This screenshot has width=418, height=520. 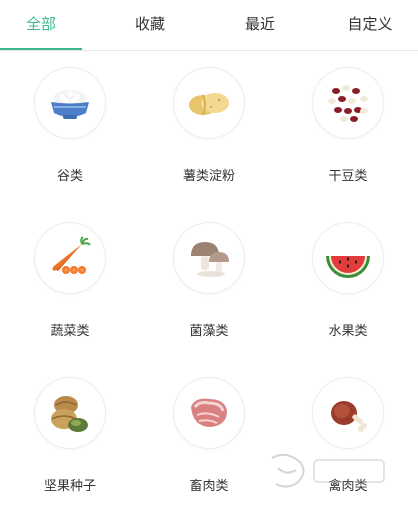 What do you see at coordinates (348, 176) in the screenshot?
I see `category-label: 干豆类` at bounding box center [348, 176].